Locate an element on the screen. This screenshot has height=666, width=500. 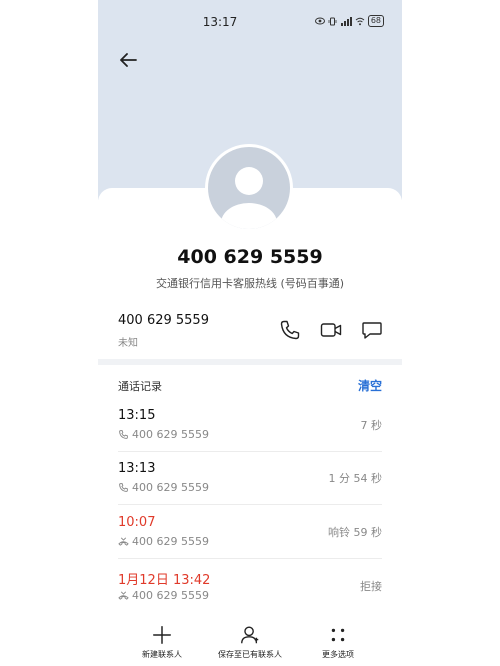
bottom-action-bar: 新建联系人 保存至已有联系人 更多选项 is located at coordinates (250, 642).